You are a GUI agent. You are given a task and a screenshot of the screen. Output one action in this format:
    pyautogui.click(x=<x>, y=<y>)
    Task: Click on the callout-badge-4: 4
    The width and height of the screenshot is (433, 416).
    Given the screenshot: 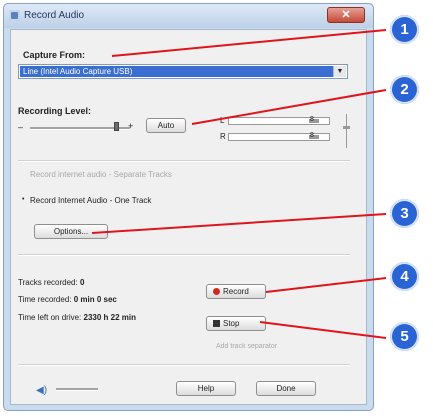 What is the action you would take?
    pyautogui.click(x=404, y=276)
    